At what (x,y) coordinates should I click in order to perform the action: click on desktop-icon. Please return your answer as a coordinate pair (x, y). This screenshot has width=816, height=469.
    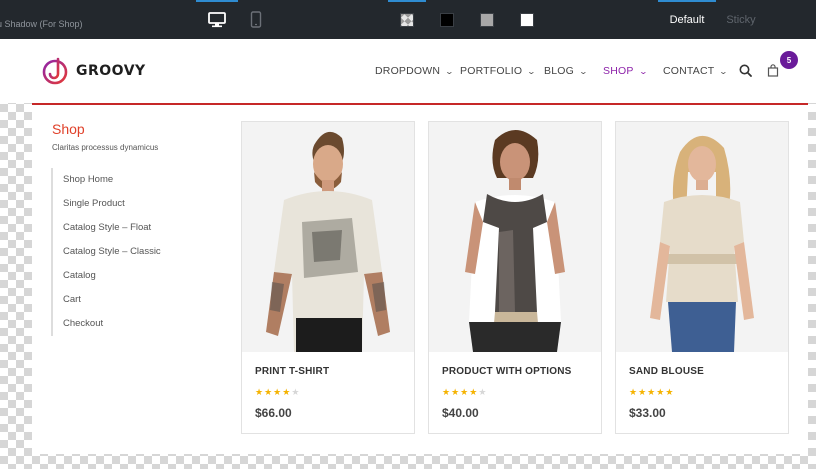
    Looking at the image, I should click on (217, 19).